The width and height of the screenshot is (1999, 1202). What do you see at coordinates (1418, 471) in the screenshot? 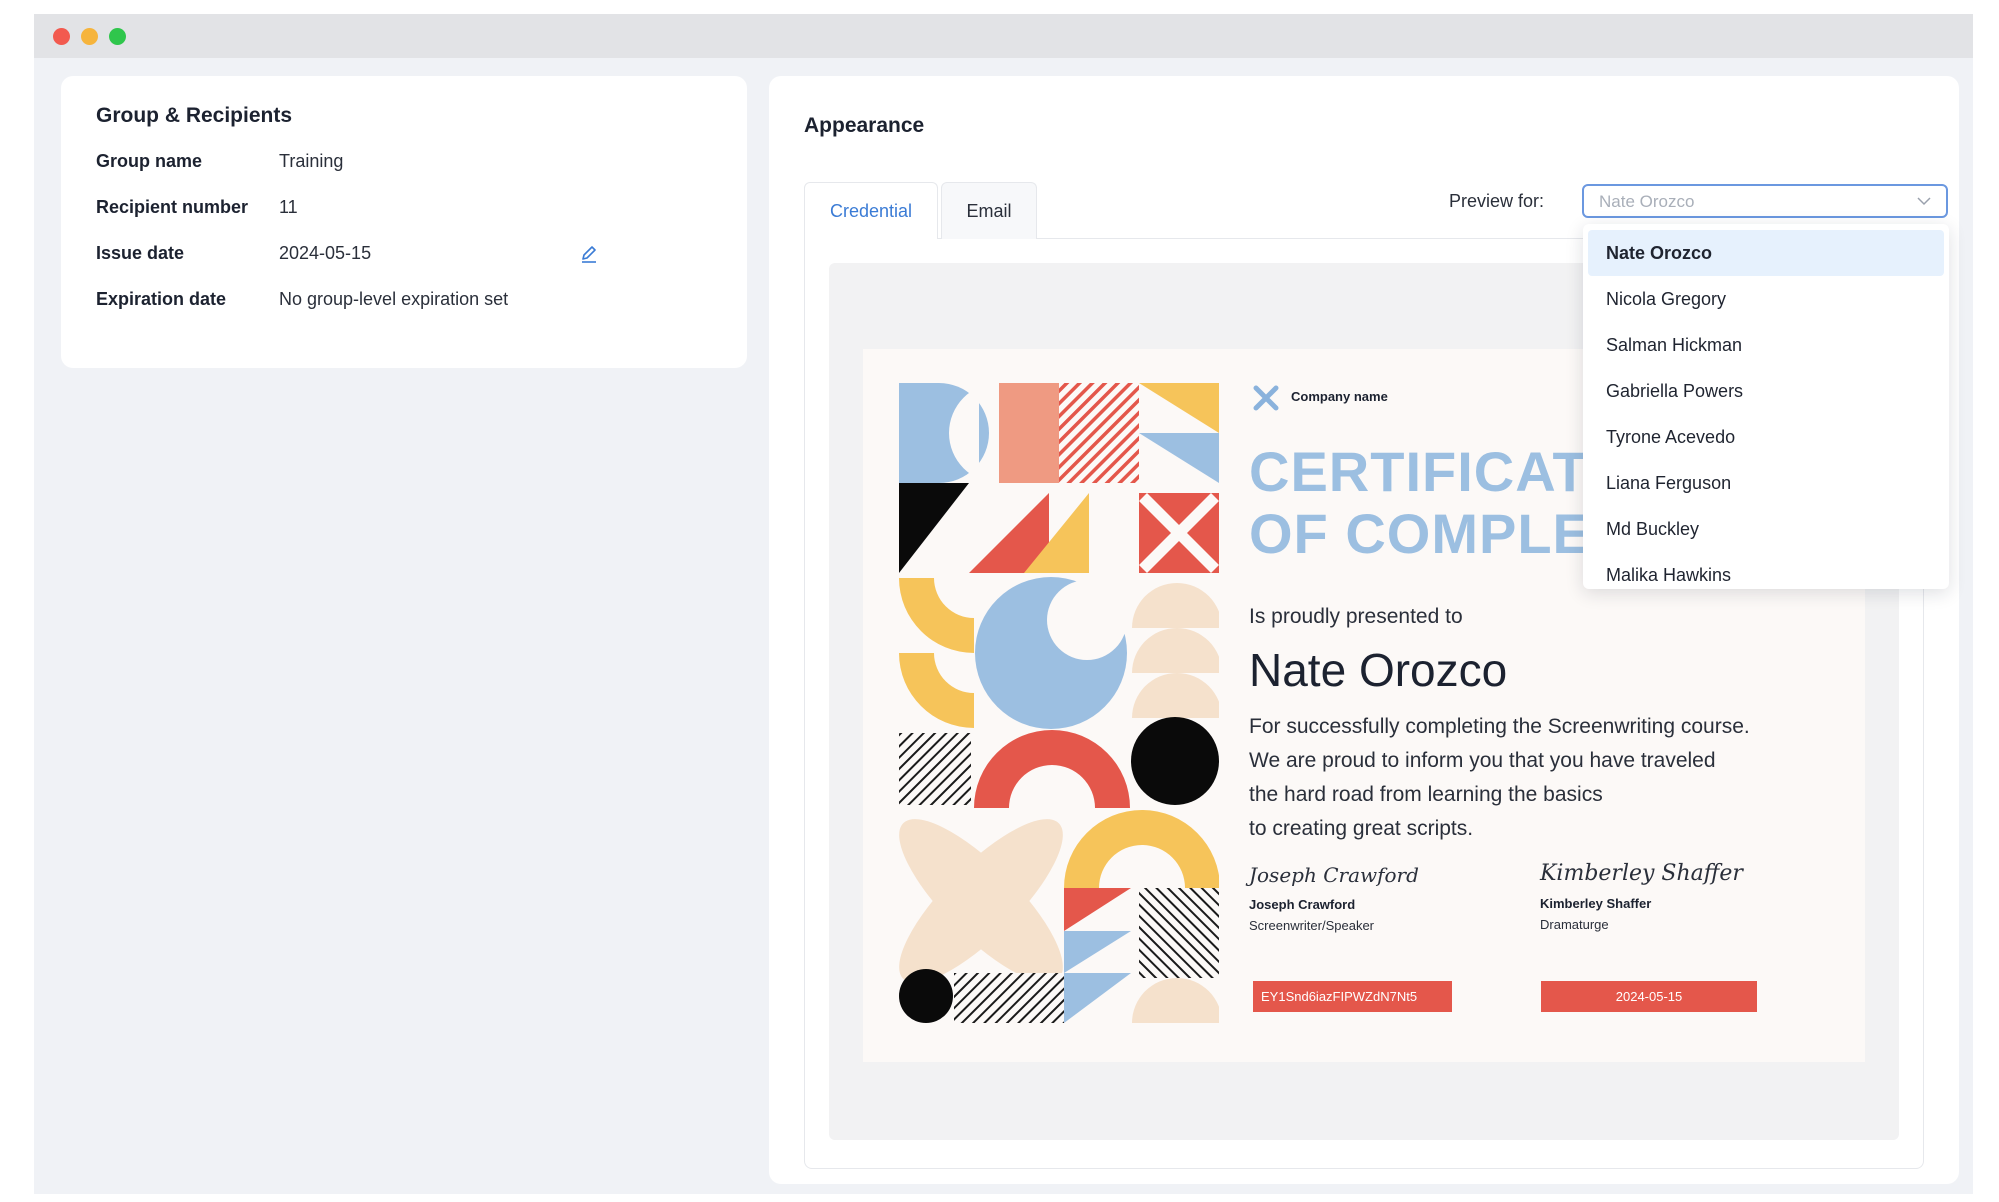
I see `certificate-title-line-1: CERTIFICAT` at bounding box center [1418, 471].